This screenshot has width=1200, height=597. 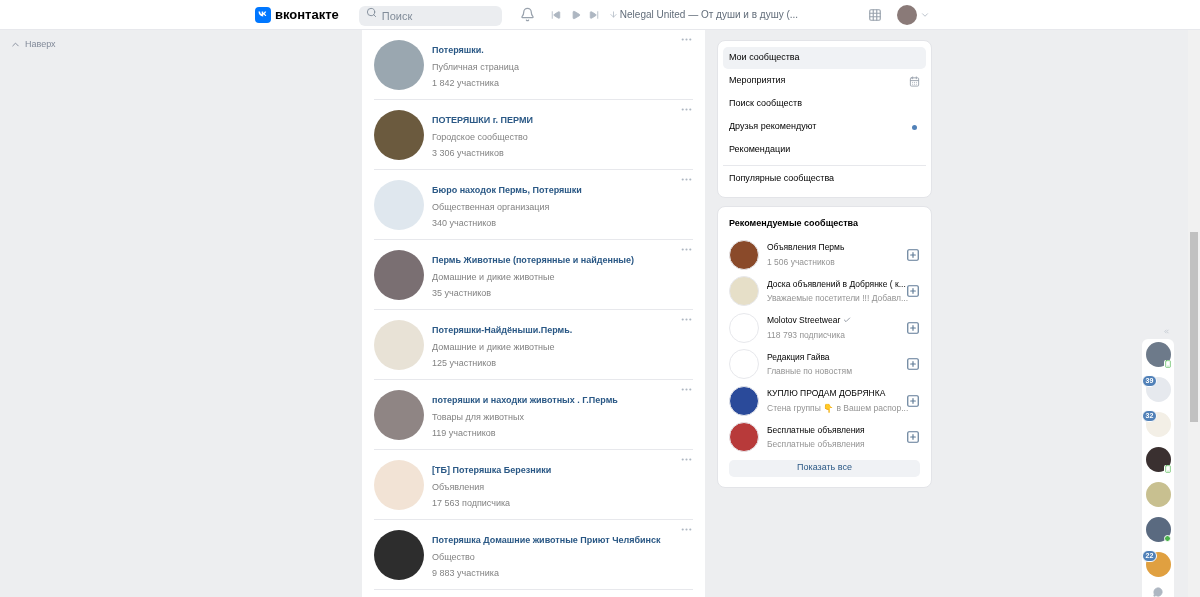 What do you see at coordinates (468, 153) in the screenshot?
I see `member-count: 3 306 участников` at bounding box center [468, 153].